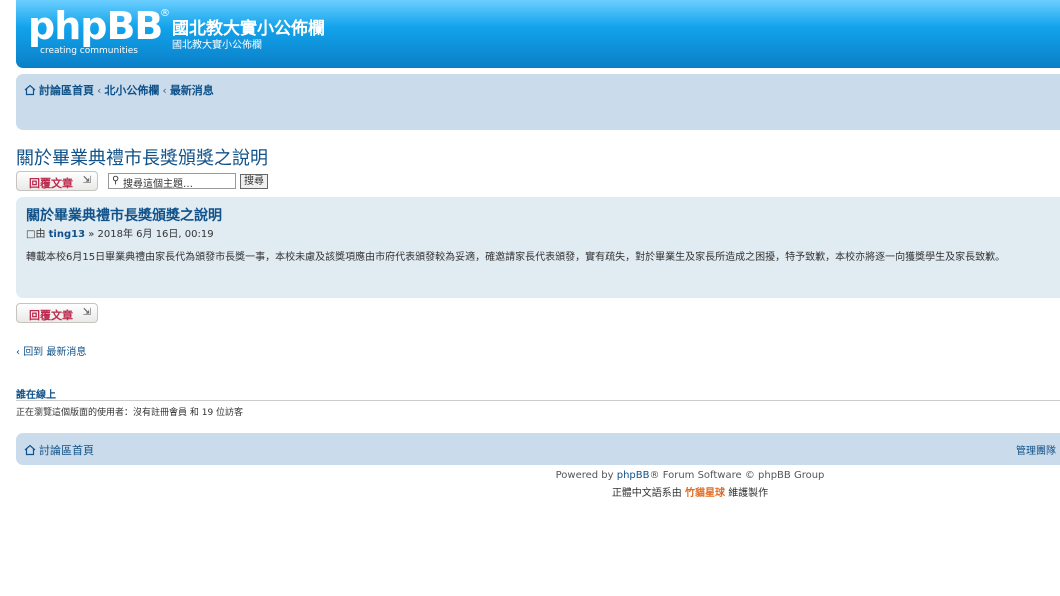 The height and width of the screenshot is (596, 1060). Describe the element at coordinates (217, 45) in the screenshot. I see `site-description: 國北教大實小公佈欄` at that location.